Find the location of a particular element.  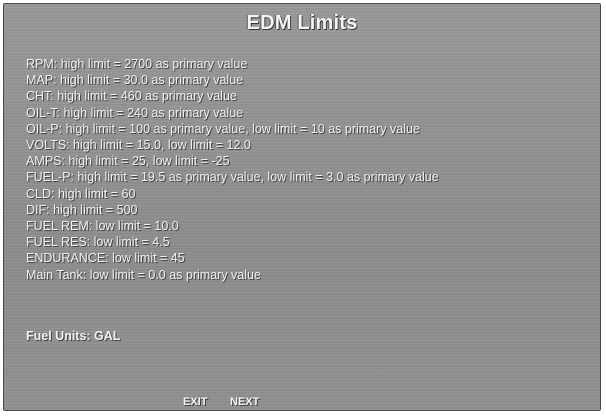

limit-cht: CHT: high limit = 460 as primary value is located at coordinates (131, 96).